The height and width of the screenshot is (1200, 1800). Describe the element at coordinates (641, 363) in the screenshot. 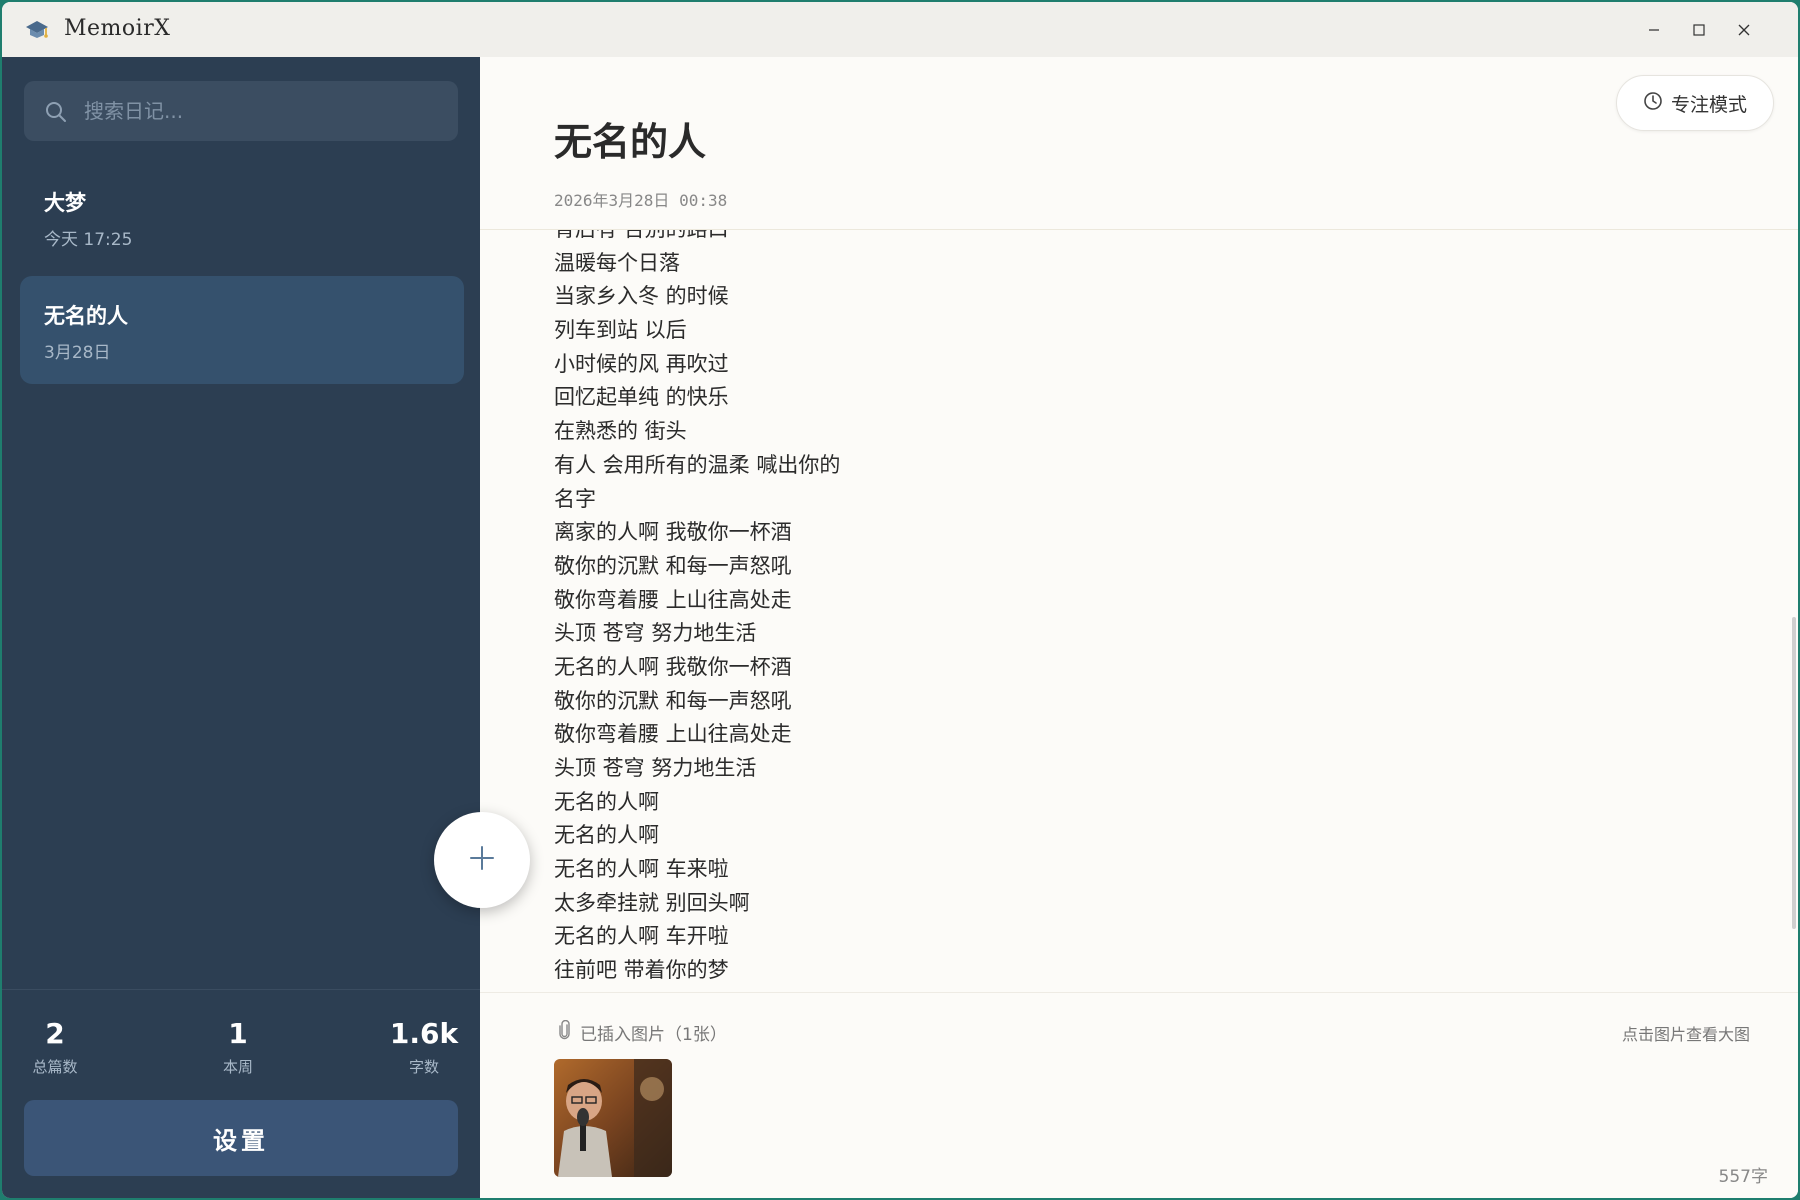

I see `text-line: 小时候的风 再吹过` at that location.